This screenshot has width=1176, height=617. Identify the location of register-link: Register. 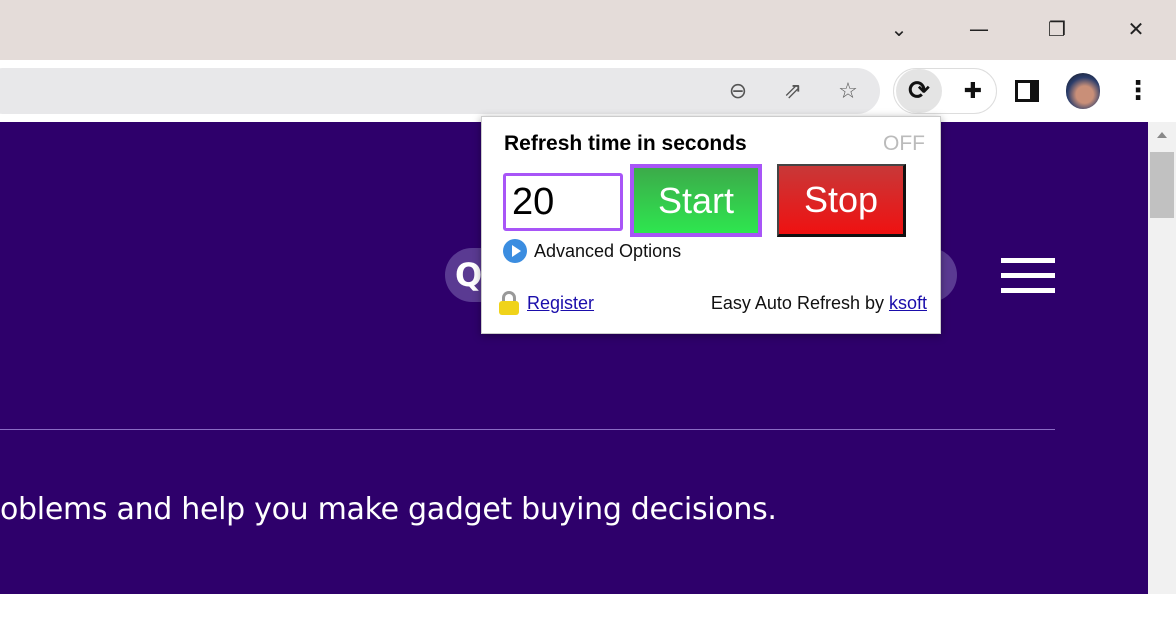
(560, 303).